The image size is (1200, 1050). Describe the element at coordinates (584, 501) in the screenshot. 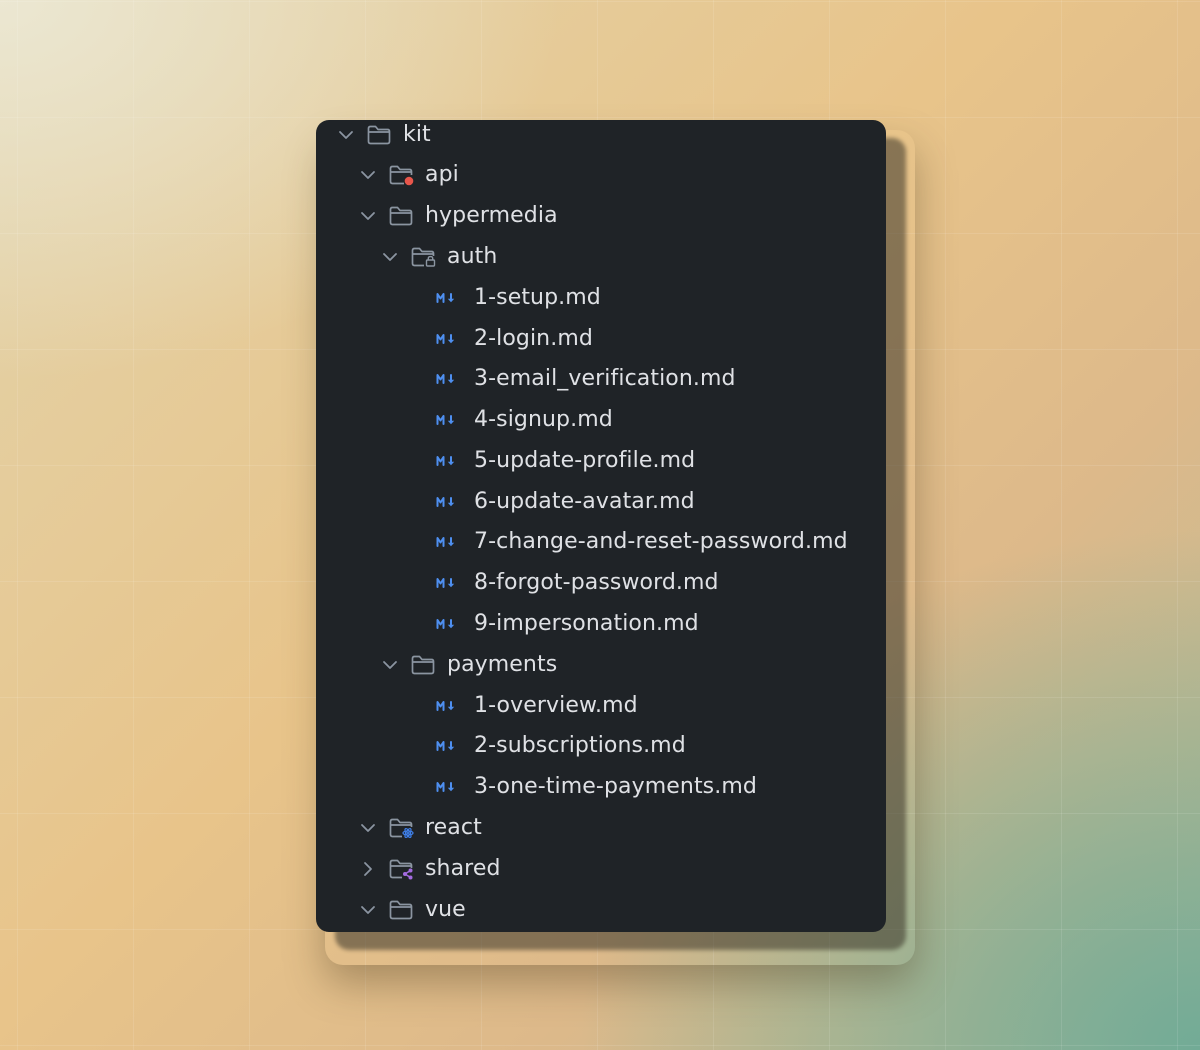

I see `file-label: 6-update-avatar.md` at that location.